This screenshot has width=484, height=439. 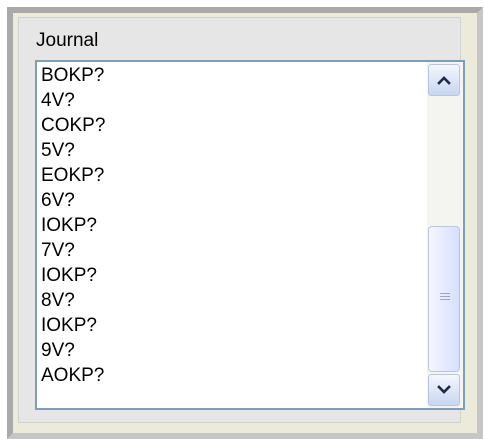 I want to click on list-item: COKP?, so click(x=73, y=125).